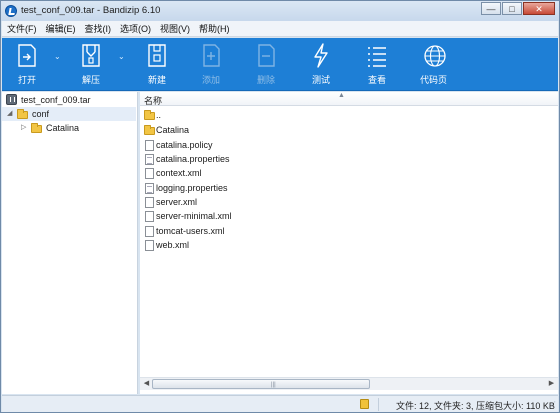 This screenshot has height=413, width=560. Describe the element at coordinates (153, 101) in the screenshot. I see `column-name-label: 名称` at that location.